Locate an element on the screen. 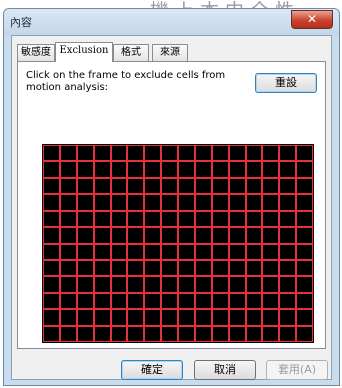 The height and width of the screenshot is (388, 342). tab-sensitivity: 敏感度 is located at coordinates (36, 52).